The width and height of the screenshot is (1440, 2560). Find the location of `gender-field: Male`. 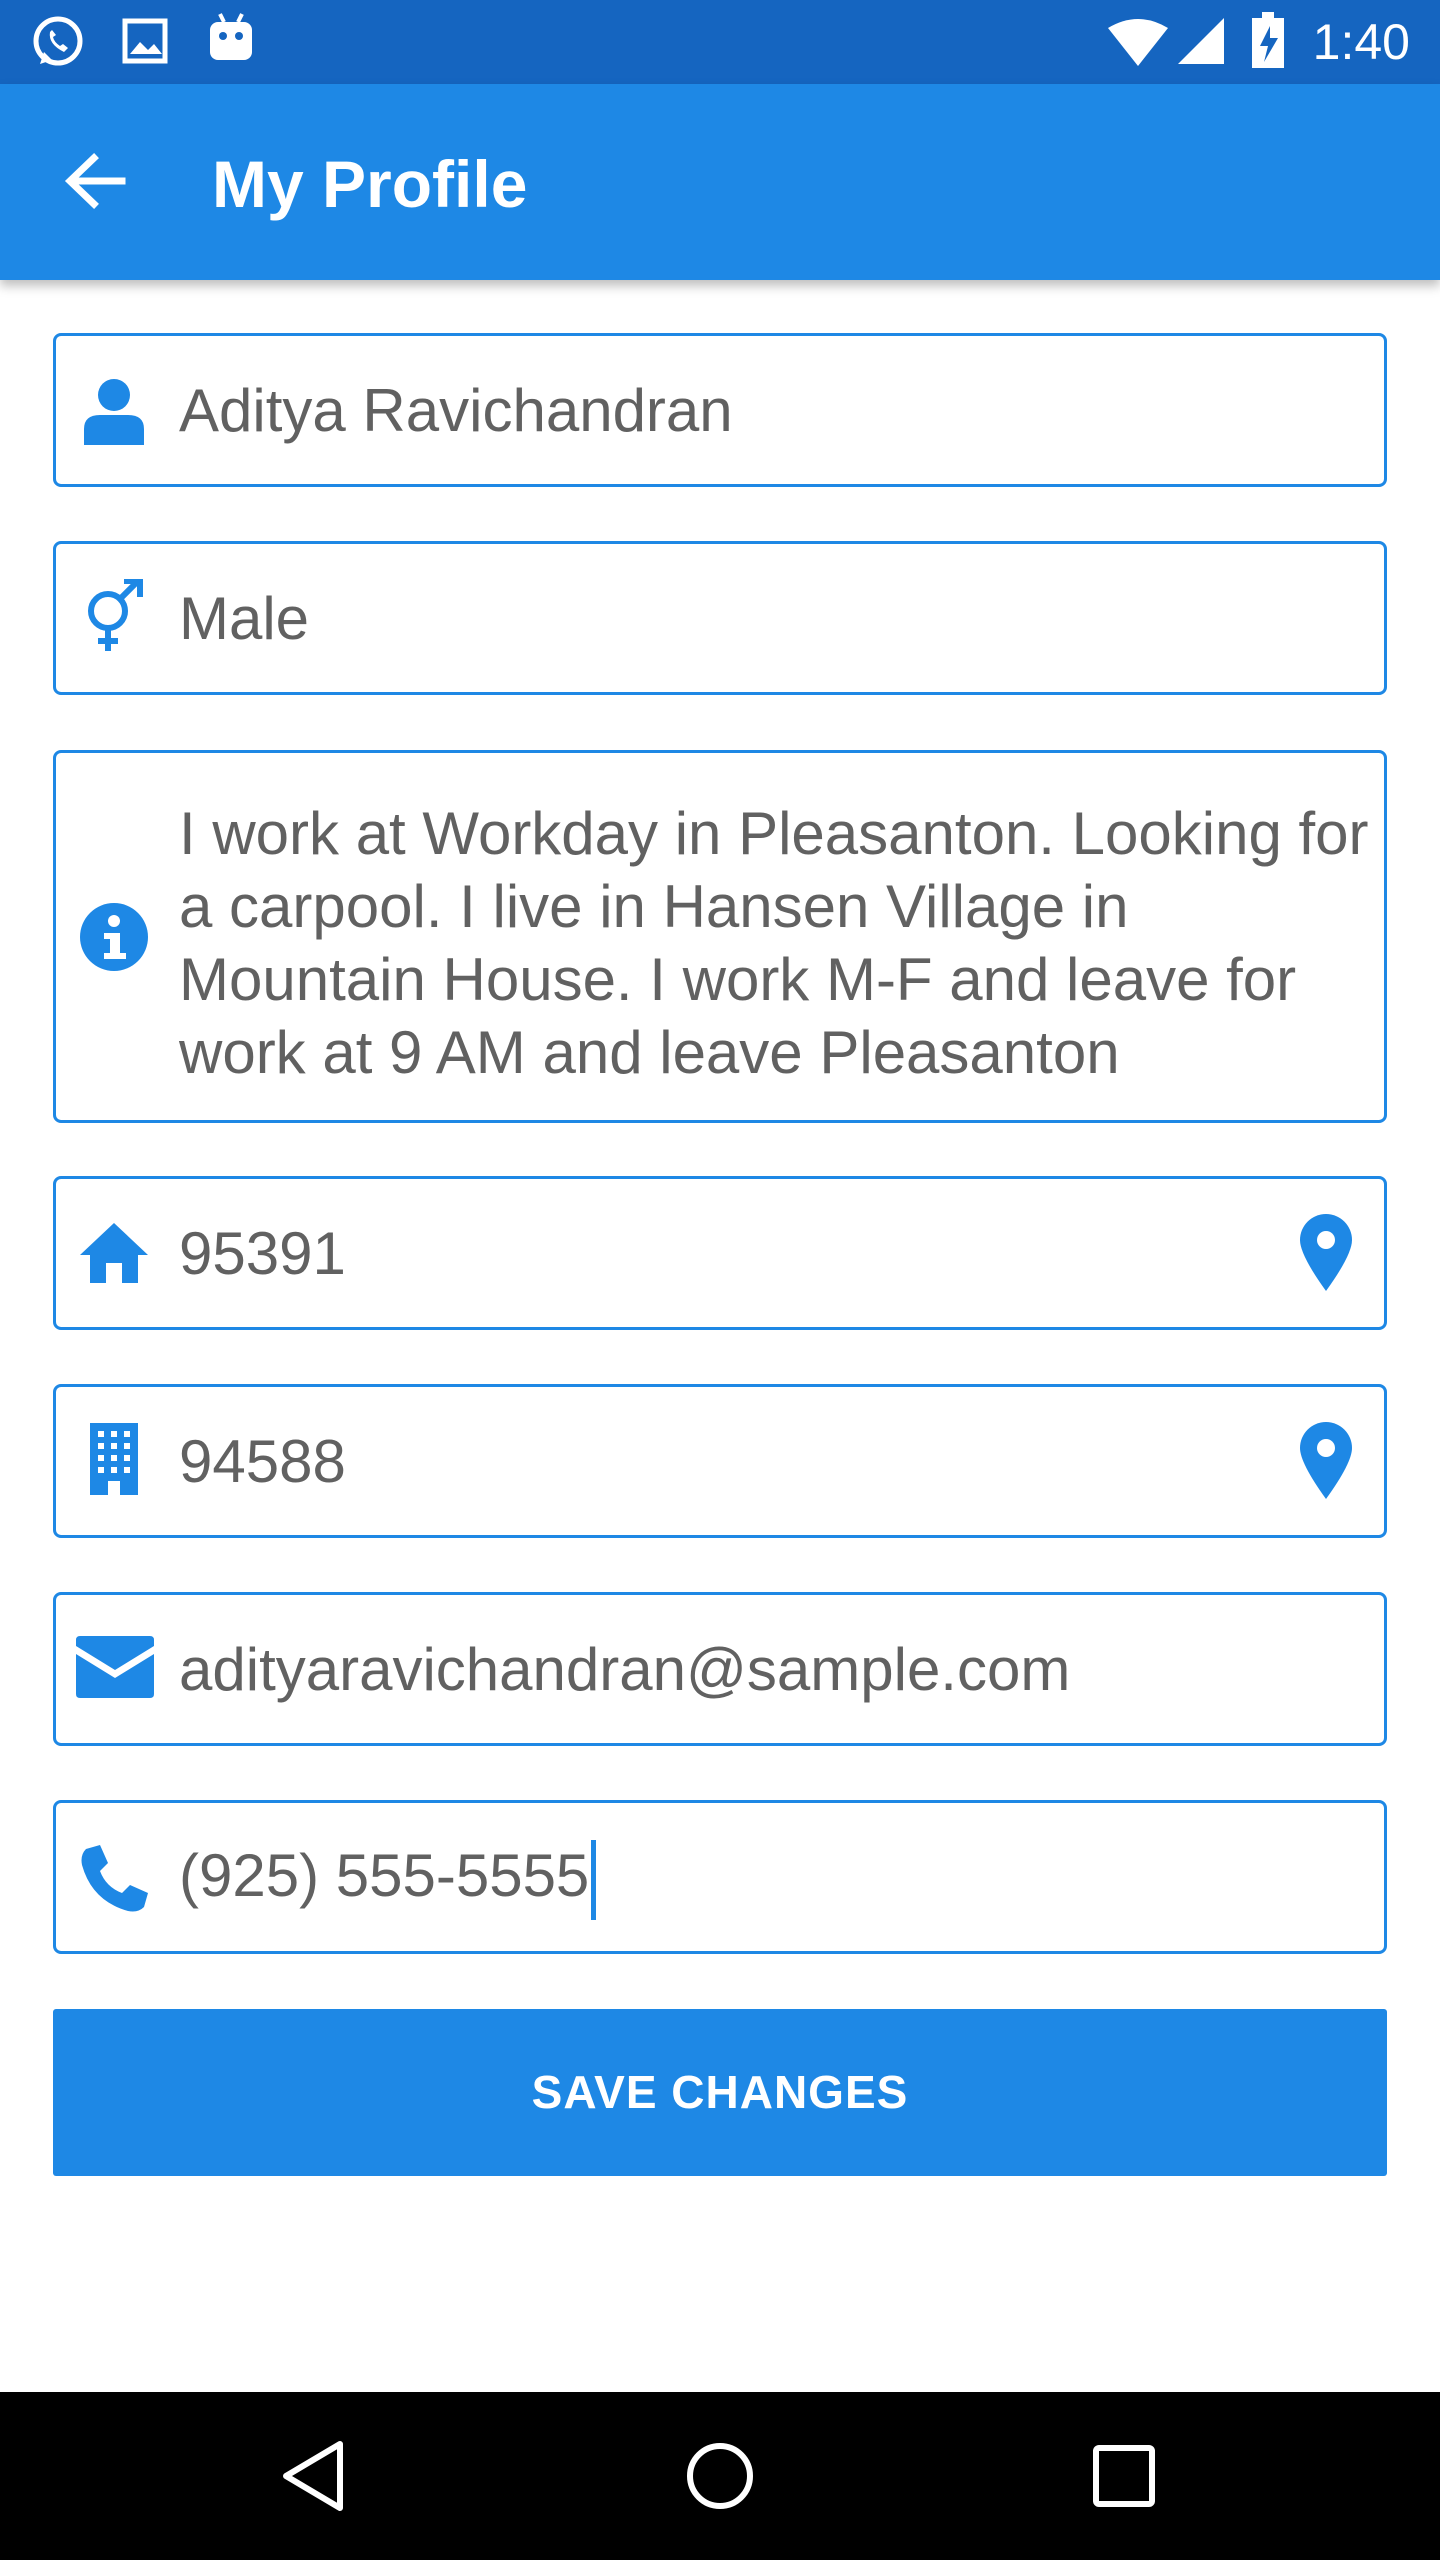

gender-field: Male is located at coordinates (720, 618).